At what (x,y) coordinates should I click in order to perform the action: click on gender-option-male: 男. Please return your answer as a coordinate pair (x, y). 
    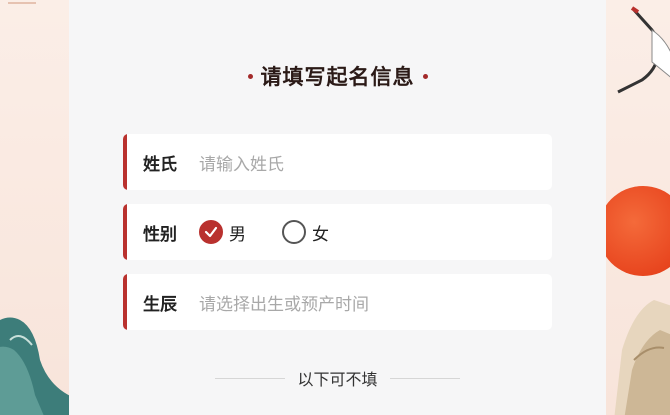
    Looking at the image, I should click on (222, 232).